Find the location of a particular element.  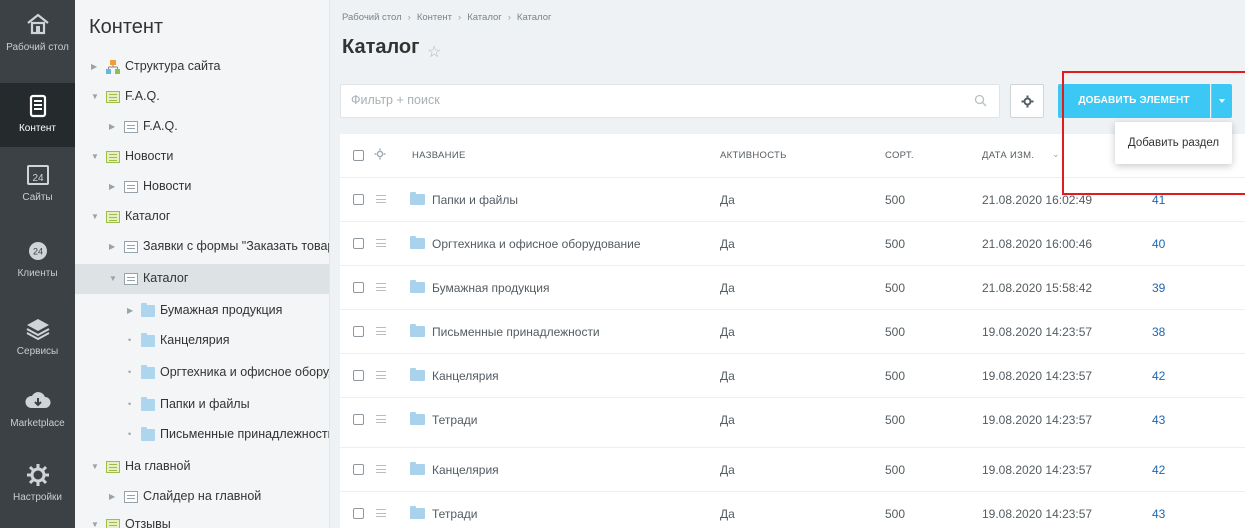

cell-name: Оргтехника и офисное оборудование is located at coordinates (536, 244).